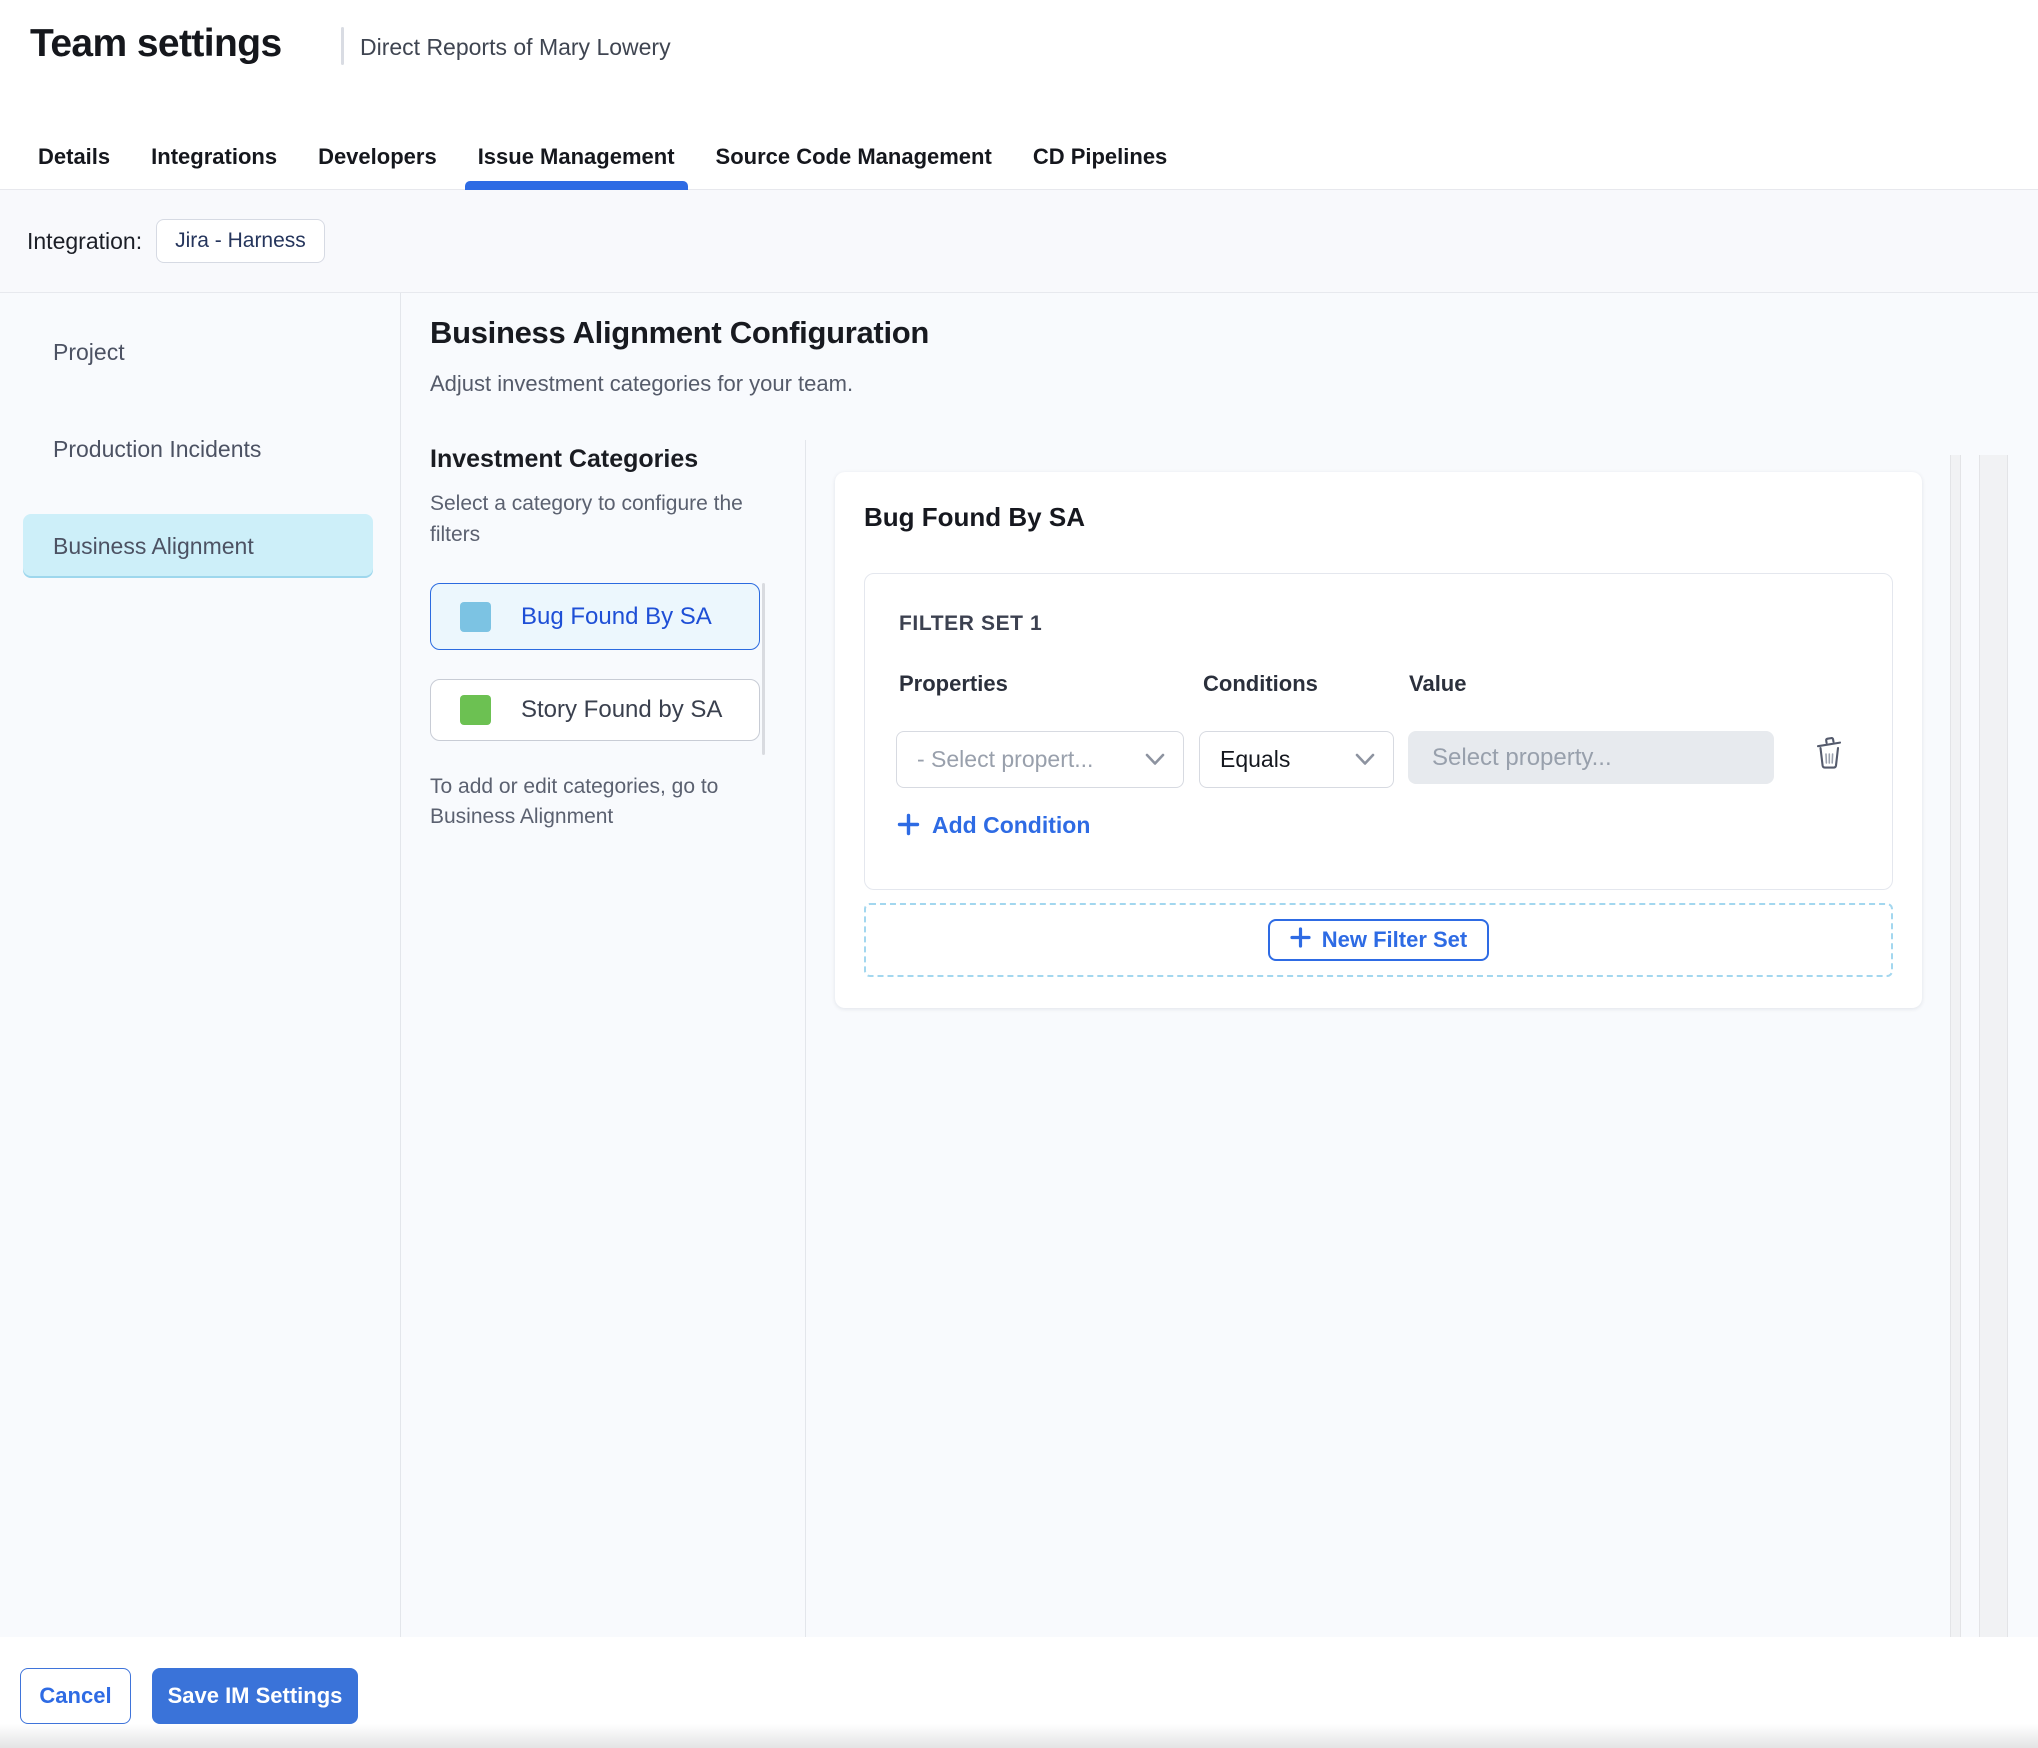  Describe the element at coordinates (1019, 1692) in the screenshot. I see `footer-bar: Cancel Save IM Settings` at that location.